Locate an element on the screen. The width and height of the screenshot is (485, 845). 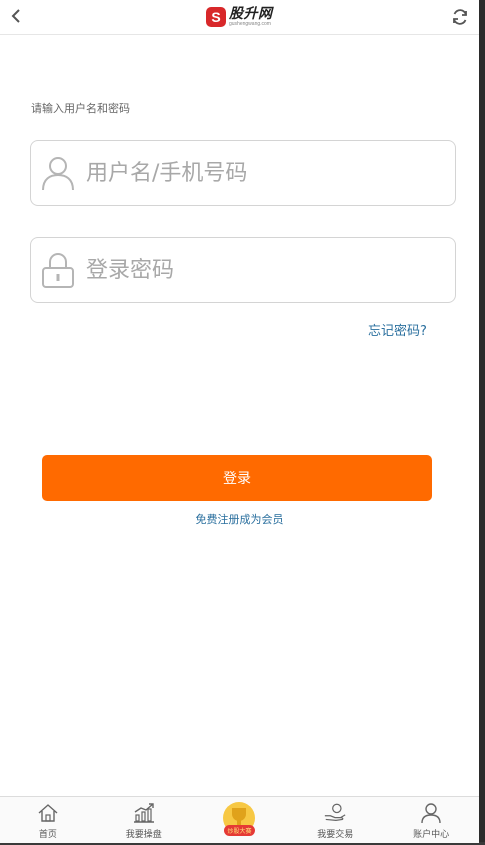
lock-icon is located at coordinates (58, 270).